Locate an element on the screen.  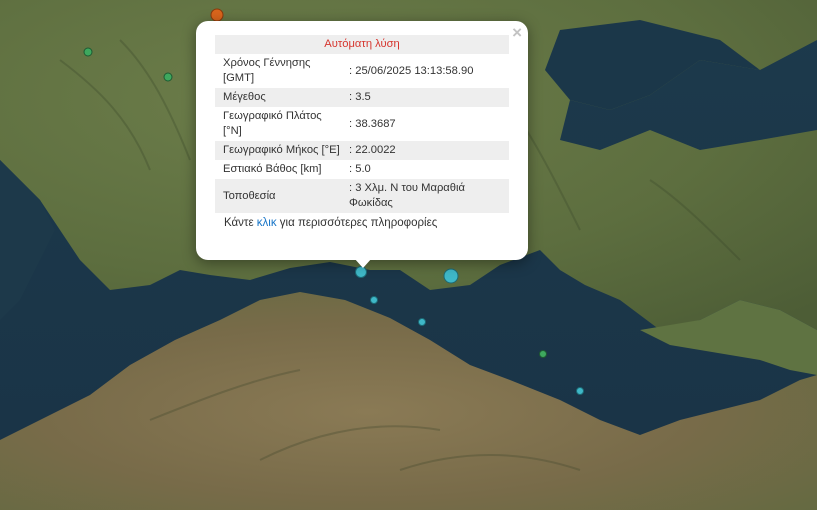
depth-value: : 5.0 is located at coordinates (426, 169).